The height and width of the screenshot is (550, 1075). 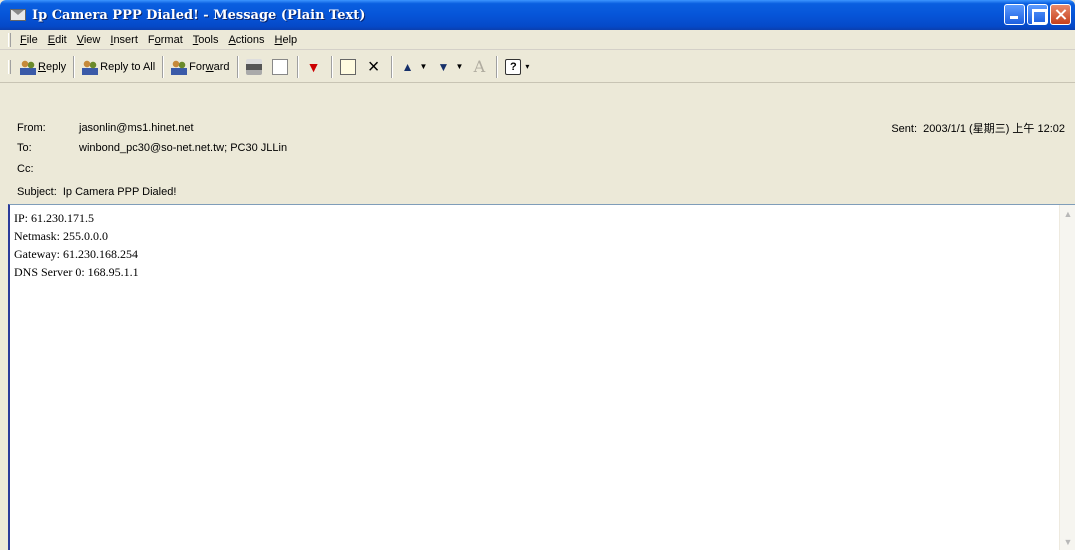 What do you see at coordinates (128, 66) in the screenshot?
I see `reply-all-label: Reply to All` at bounding box center [128, 66].